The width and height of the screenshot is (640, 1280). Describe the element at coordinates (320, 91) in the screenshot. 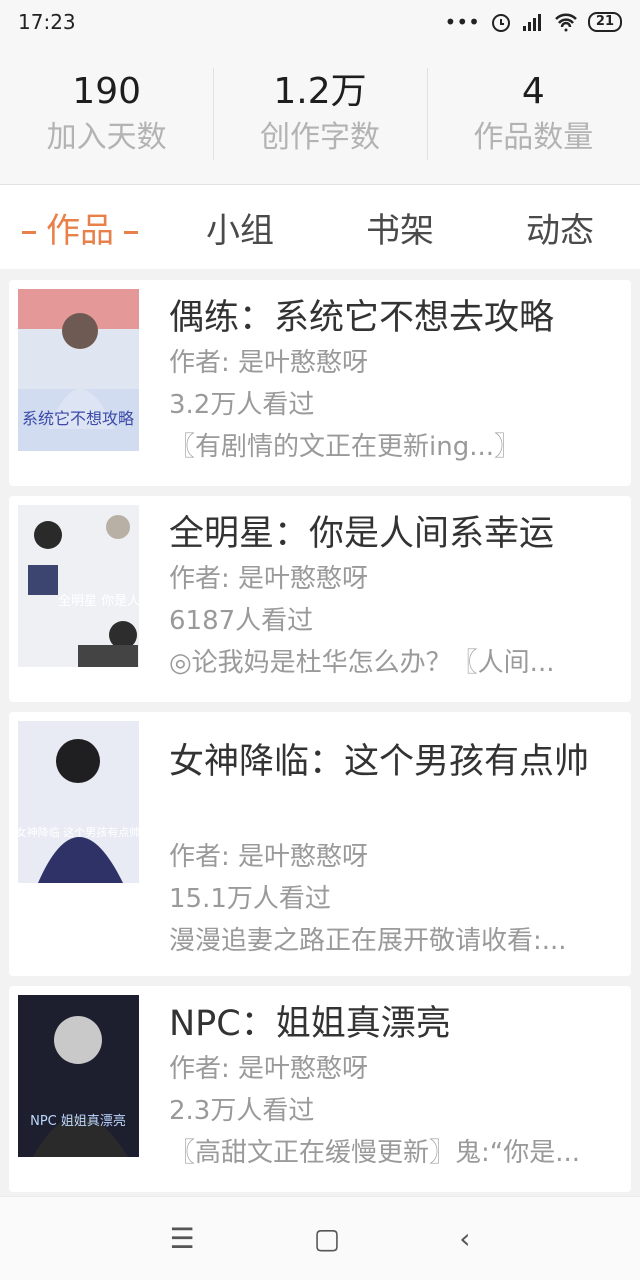

I see `stat-words-value: 1.2万` at that location.